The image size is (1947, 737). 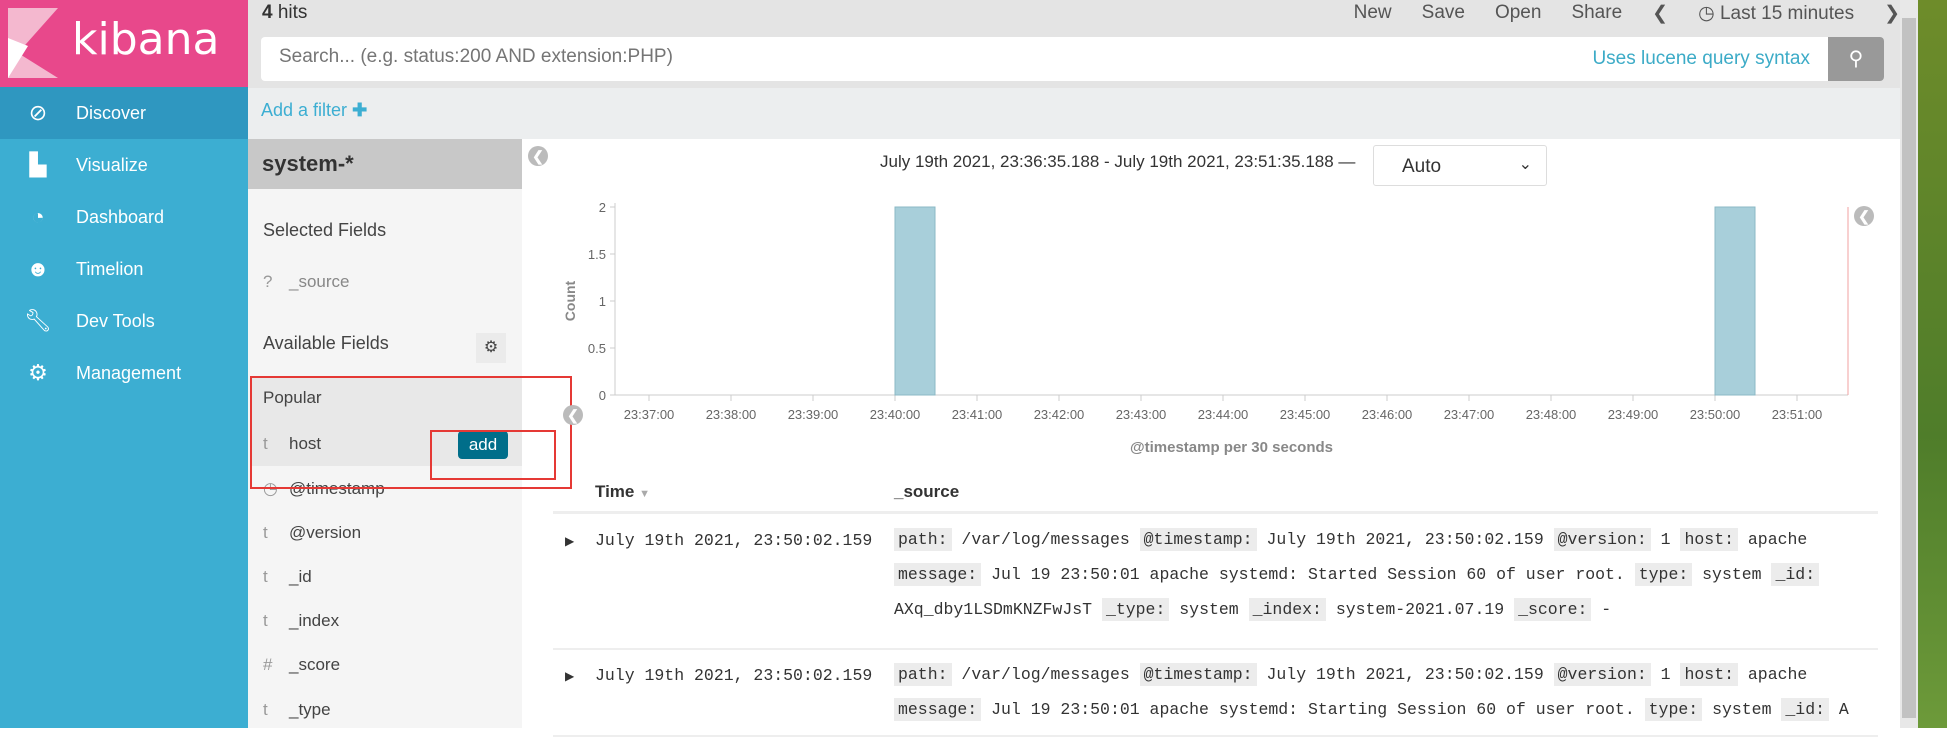 I want to click on sidebar-item-discover: ⊘ Discover, so click(x=124, y=113).